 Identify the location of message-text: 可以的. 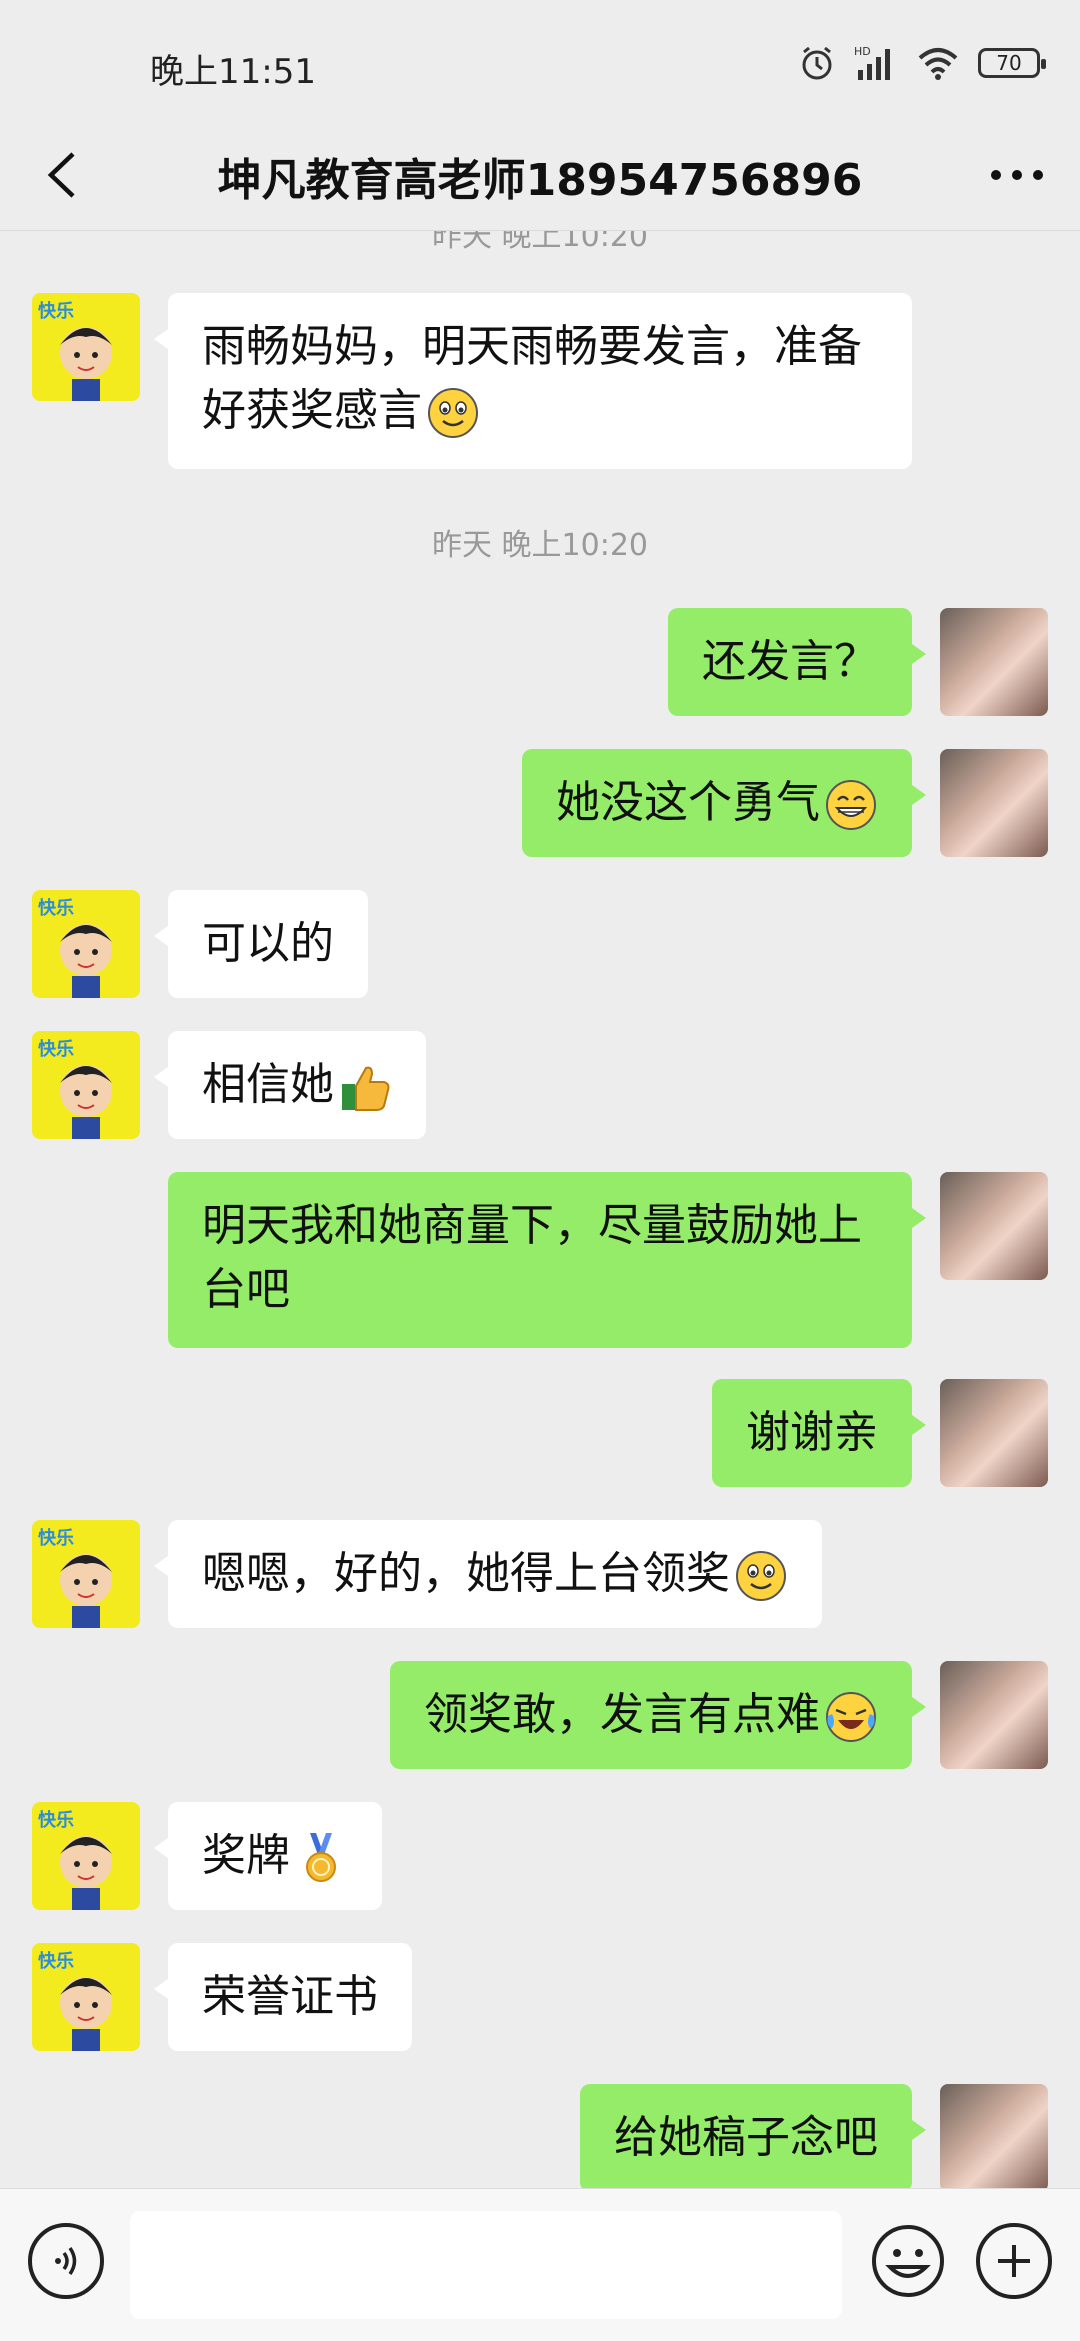
(268, 943).